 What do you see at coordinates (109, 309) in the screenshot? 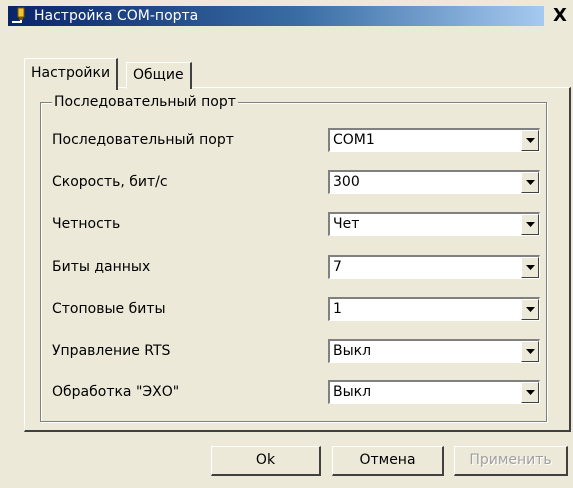
I see `label-stop-bits: Стоповые биты` at bounding box center [109, 309].